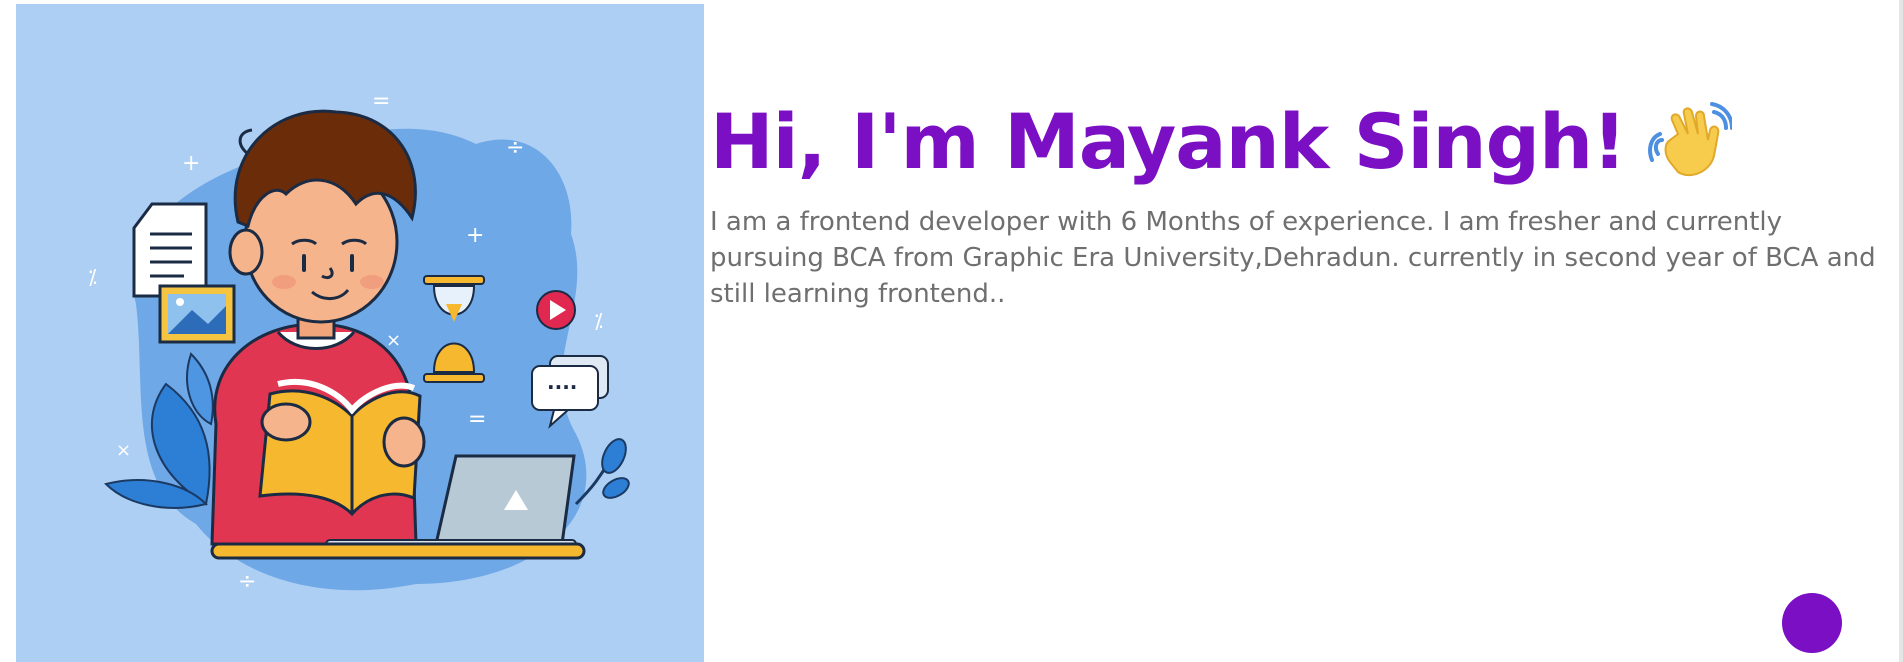 The image size is (1903, 662). Describe the element at coordinates (1812, 623) in the screenshot. I see `floating-action-button` at that location.